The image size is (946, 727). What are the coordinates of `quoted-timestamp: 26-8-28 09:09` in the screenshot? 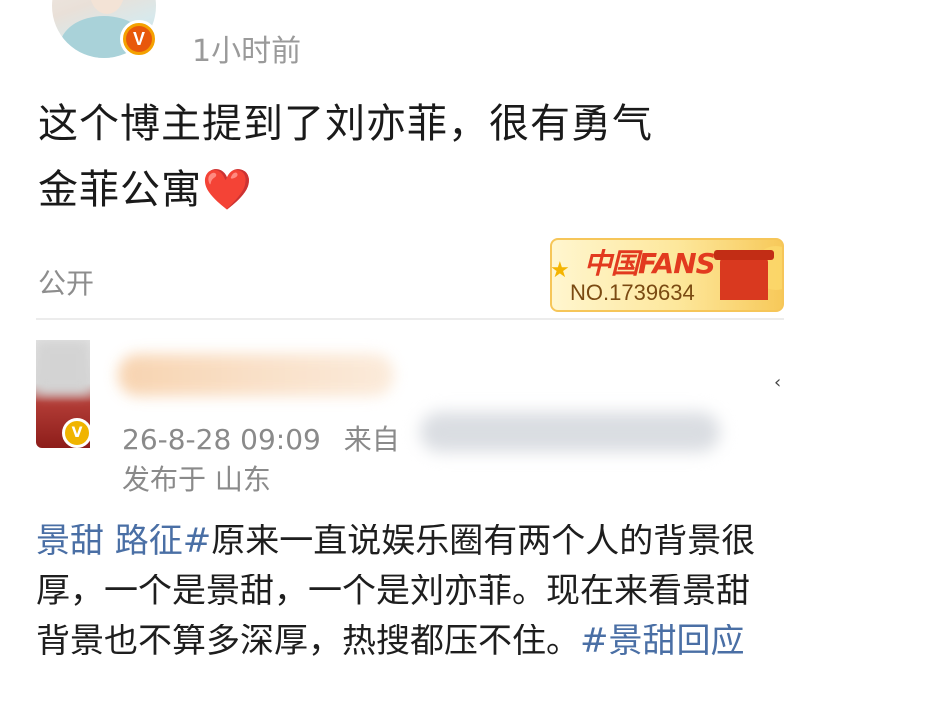 It's located at (221, 439).